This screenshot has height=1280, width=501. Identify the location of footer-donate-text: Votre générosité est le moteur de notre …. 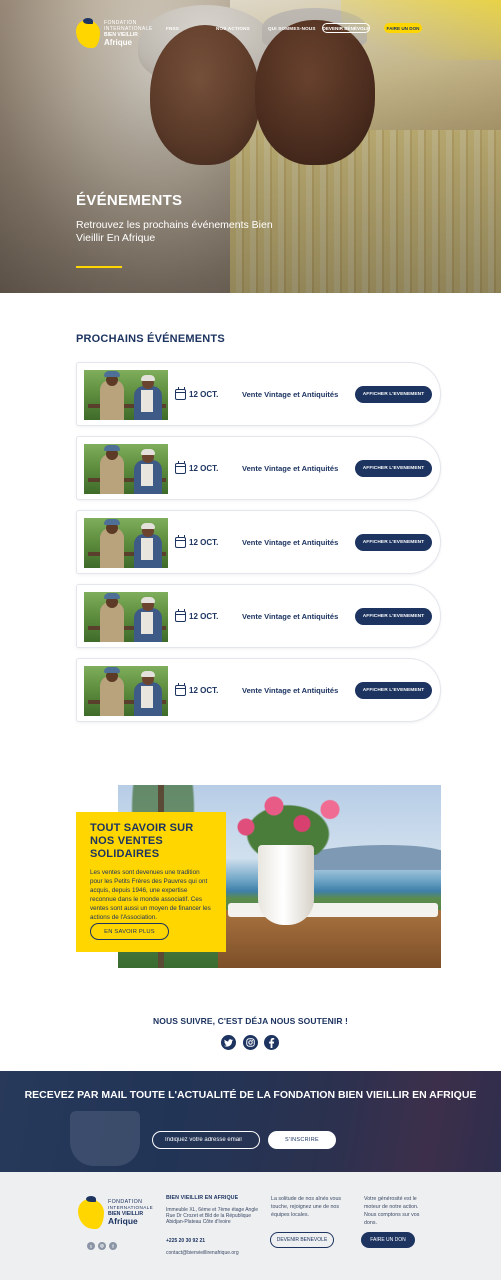
(392, 1211).